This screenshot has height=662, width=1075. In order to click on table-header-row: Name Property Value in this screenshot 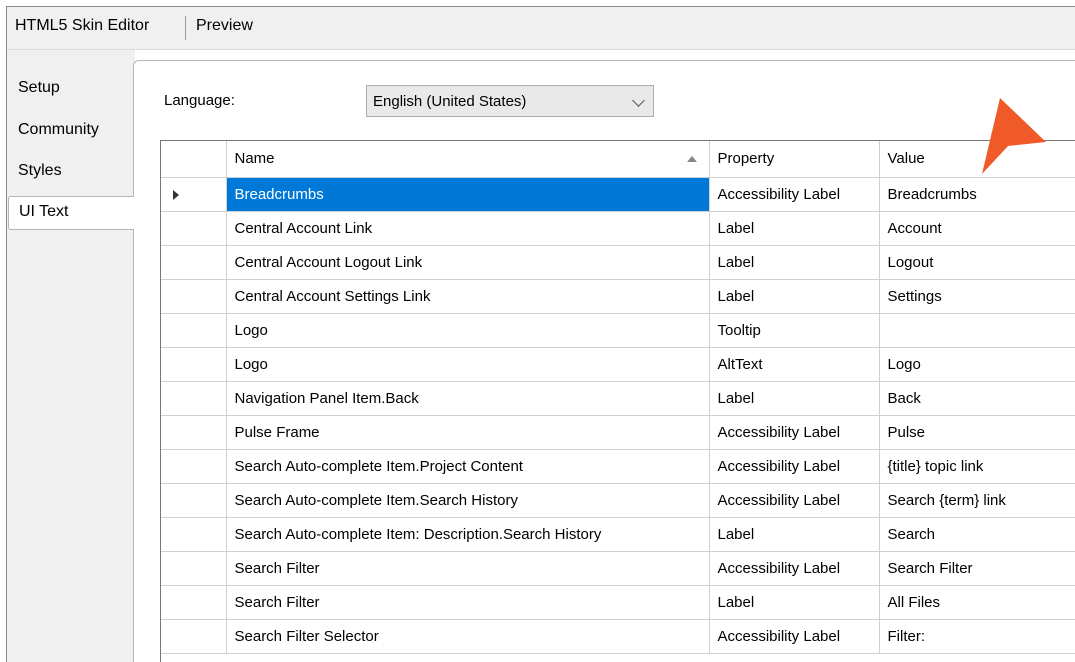, I will do `click(618, 159)`.